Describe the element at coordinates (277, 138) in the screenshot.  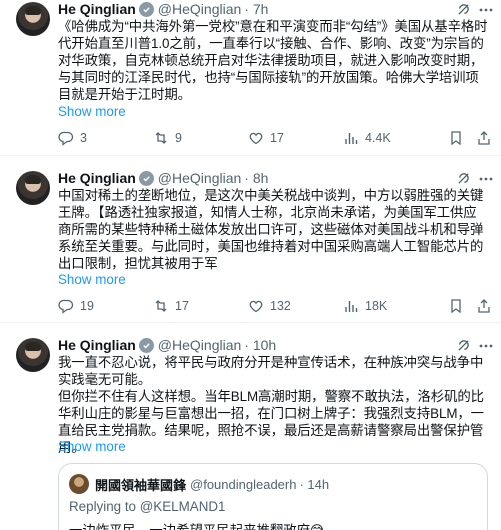
I see `like-count: 17` at that location.